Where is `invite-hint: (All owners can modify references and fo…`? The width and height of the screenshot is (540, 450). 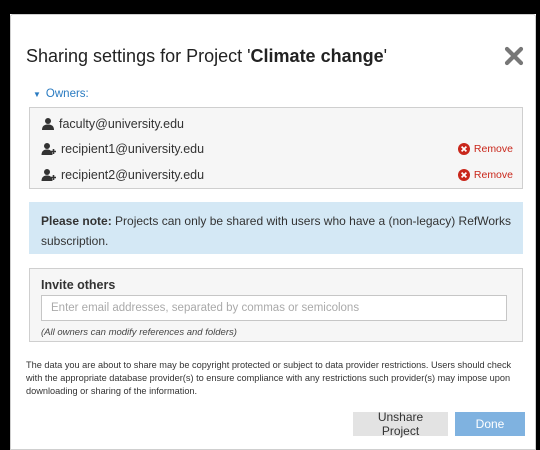 invite-hint: (All owners can modify references and fo… is located at coordinates (139, 332).